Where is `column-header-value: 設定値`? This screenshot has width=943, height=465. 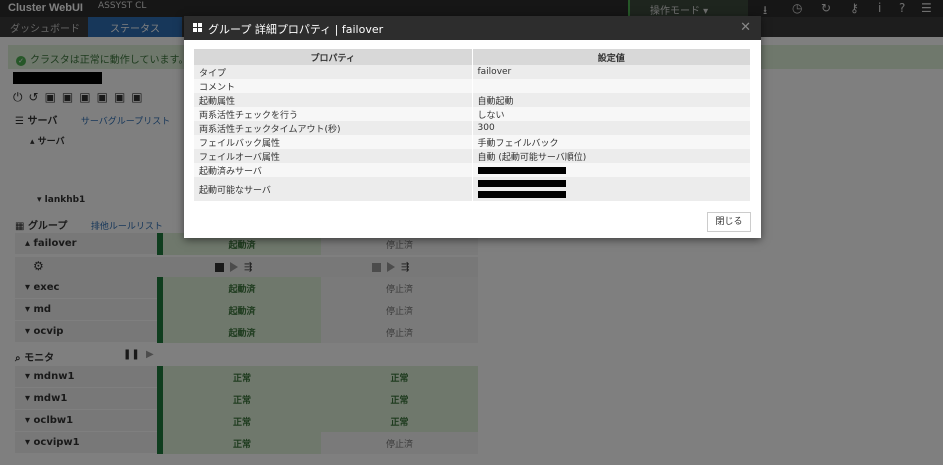 column-header-value: 設定値 is located at coordinates (611, 57).